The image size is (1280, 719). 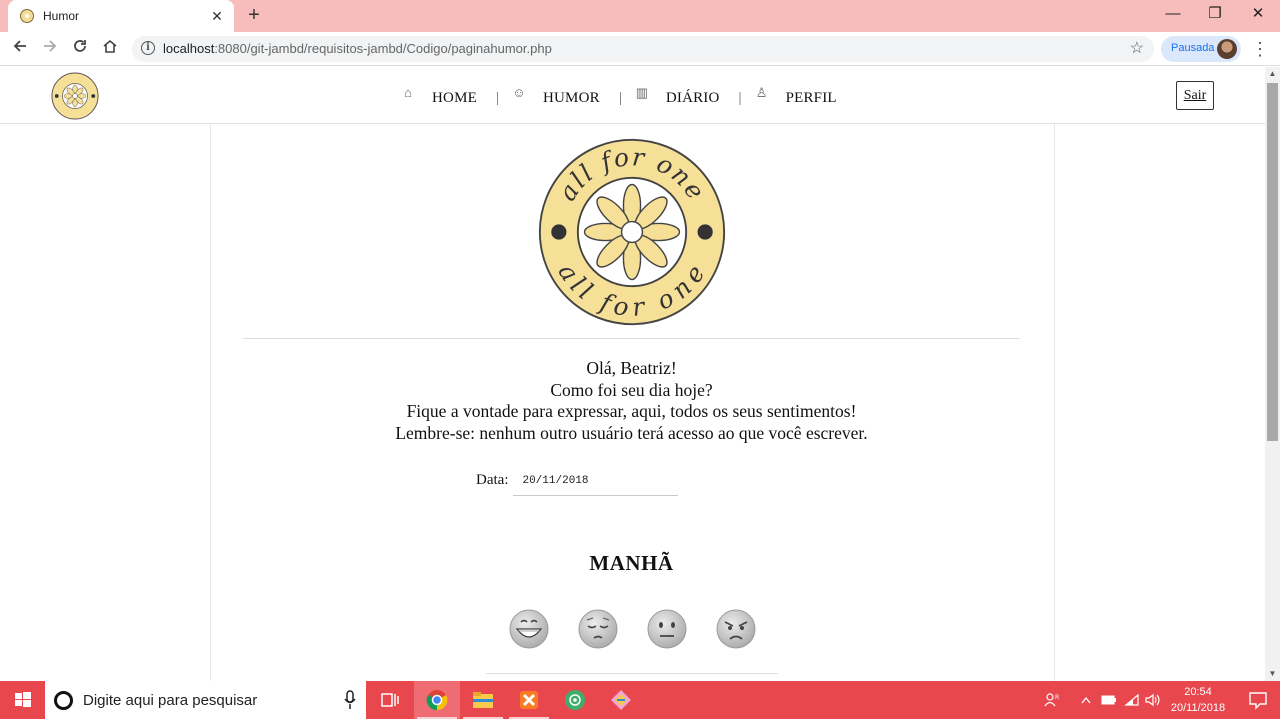 I want to click on wifi-icon, so click(x=1132, y=700).